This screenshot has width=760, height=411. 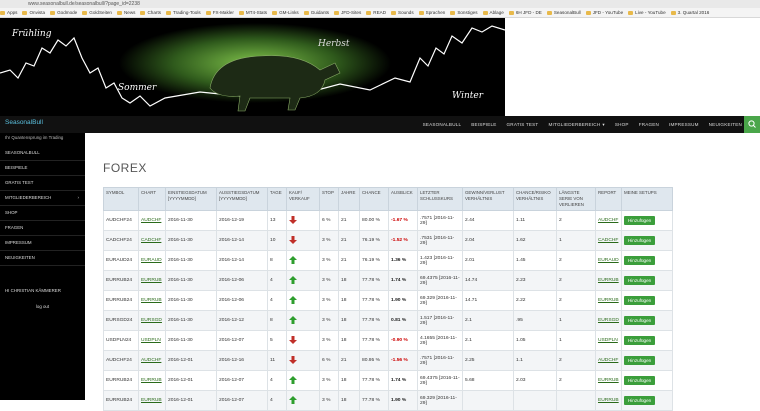 What do you see at coordinates (42, 228) in the screenshot?
I see `sidebar-item-fragen: FRAGEN` at bounding box center [42, 228].